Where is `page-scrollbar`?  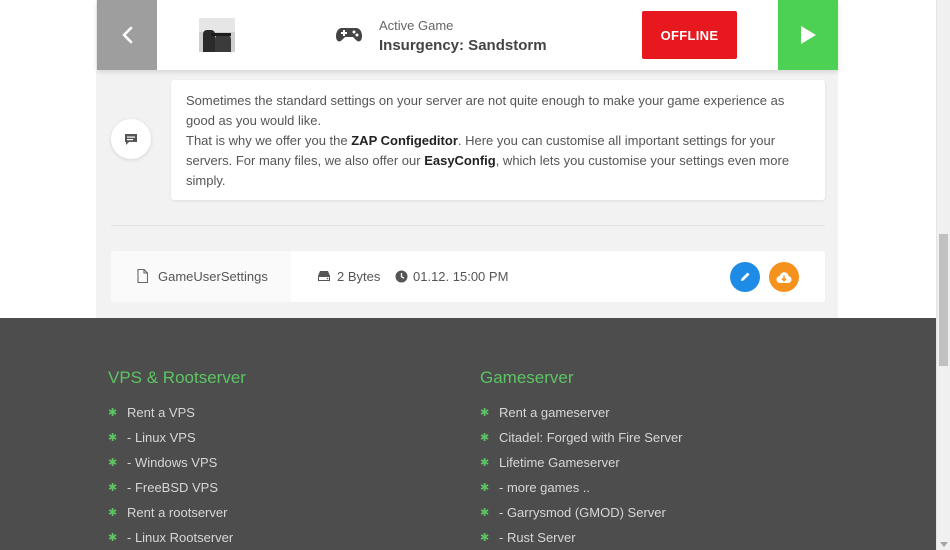 page-scrollbar is located at coordinates (943, 275).